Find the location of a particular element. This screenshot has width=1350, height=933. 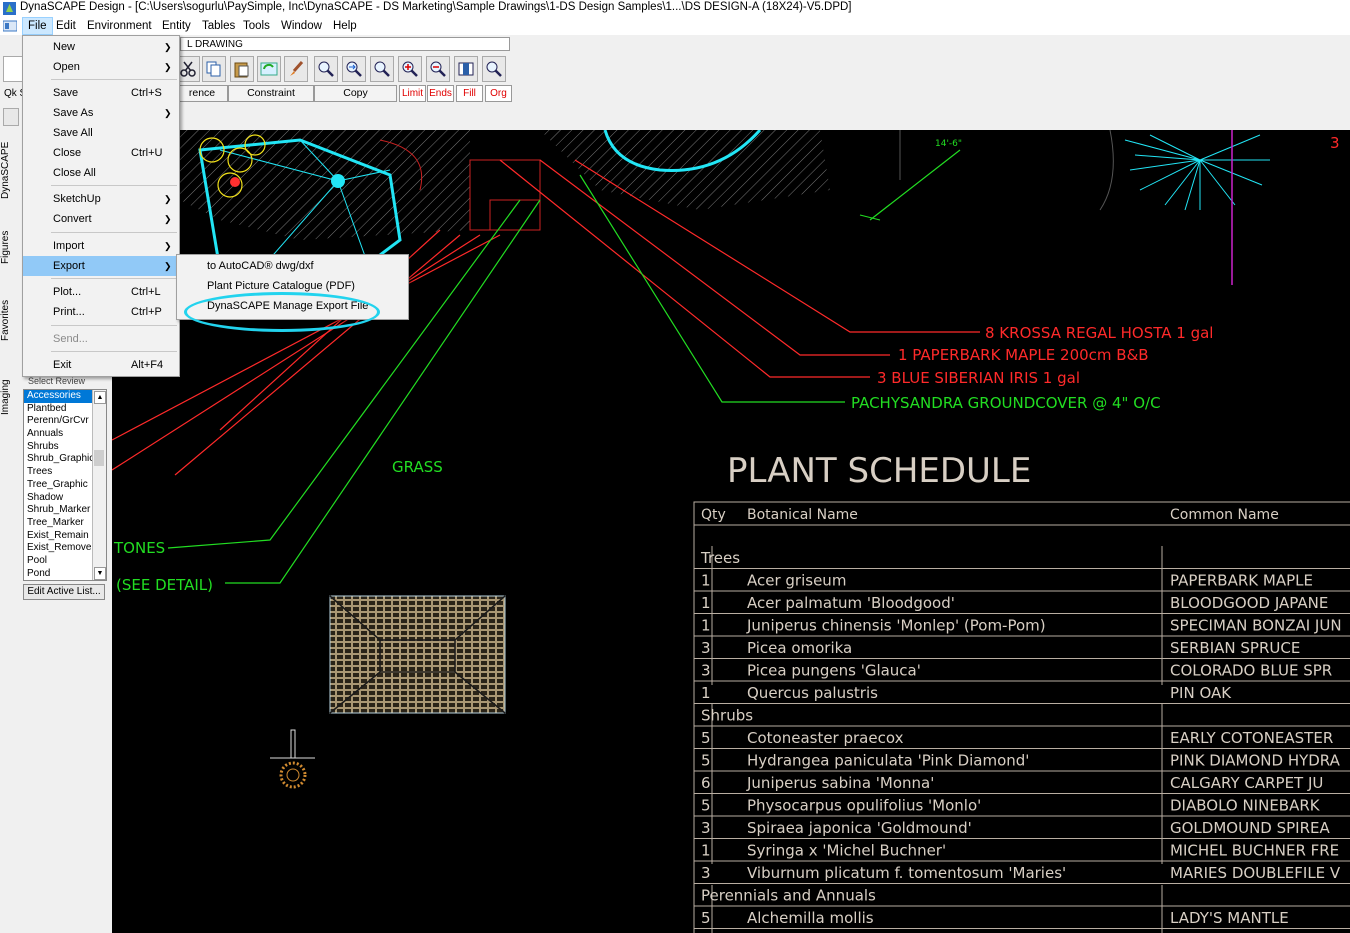

menu-item-sketchup: SketchUp ❯ is located at coordinates (101, 199).